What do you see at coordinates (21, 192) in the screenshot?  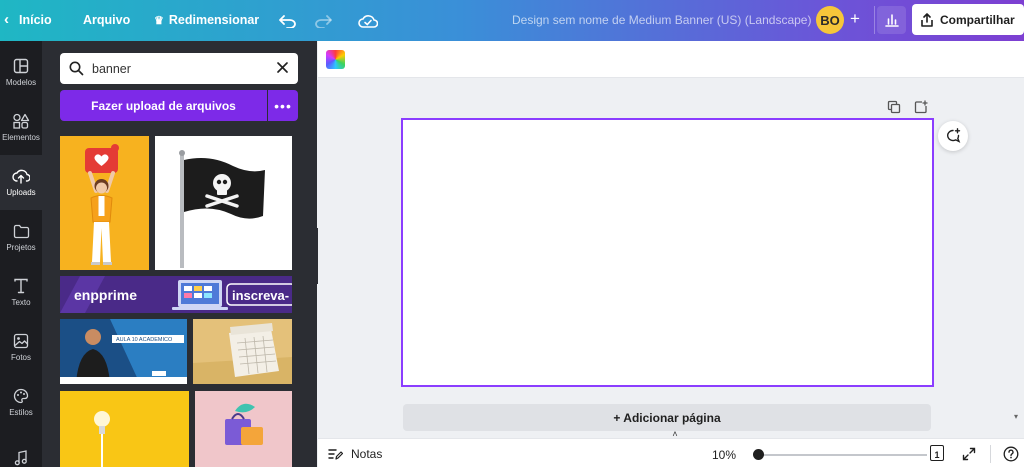 I see `sidebar-item-label: Uploads` at bounding box center [21, 192].